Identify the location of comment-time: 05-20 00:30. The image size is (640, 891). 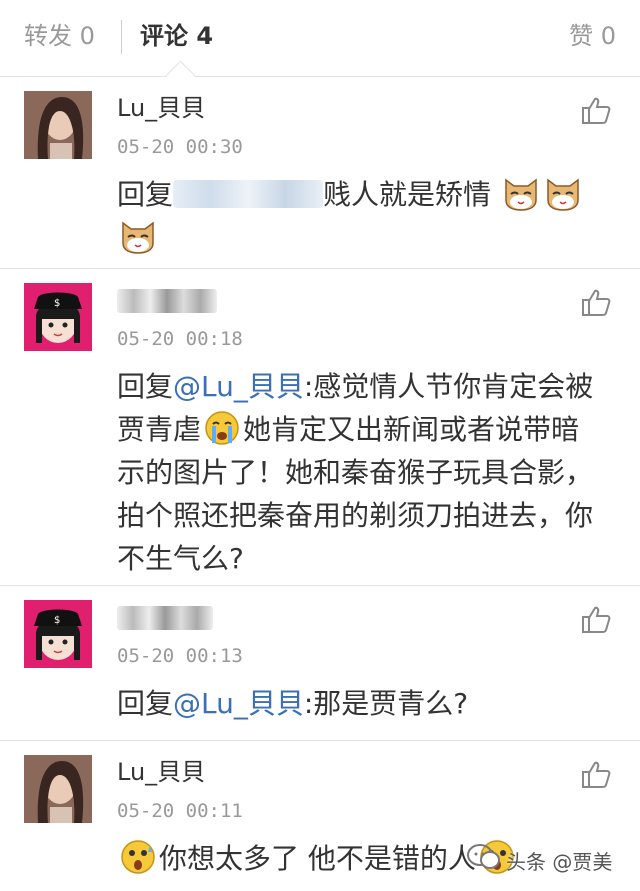
(180, 147).